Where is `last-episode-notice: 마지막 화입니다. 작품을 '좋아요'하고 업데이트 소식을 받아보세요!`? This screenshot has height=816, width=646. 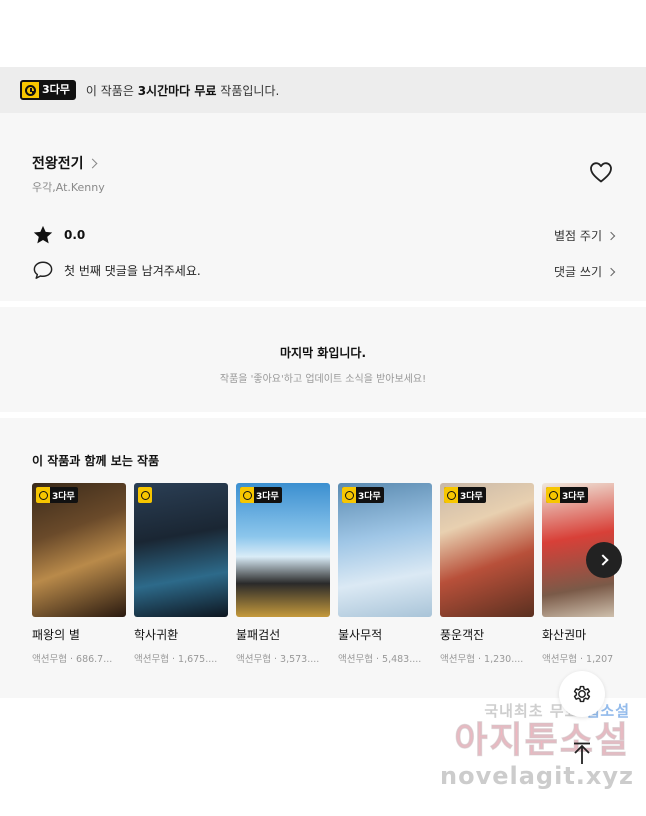 last-episode-notice: 마지막 화입니다. 작품을 '좋아요'하고 업데이트 소식을 받아보세요! is located at coordinates (323, 359).